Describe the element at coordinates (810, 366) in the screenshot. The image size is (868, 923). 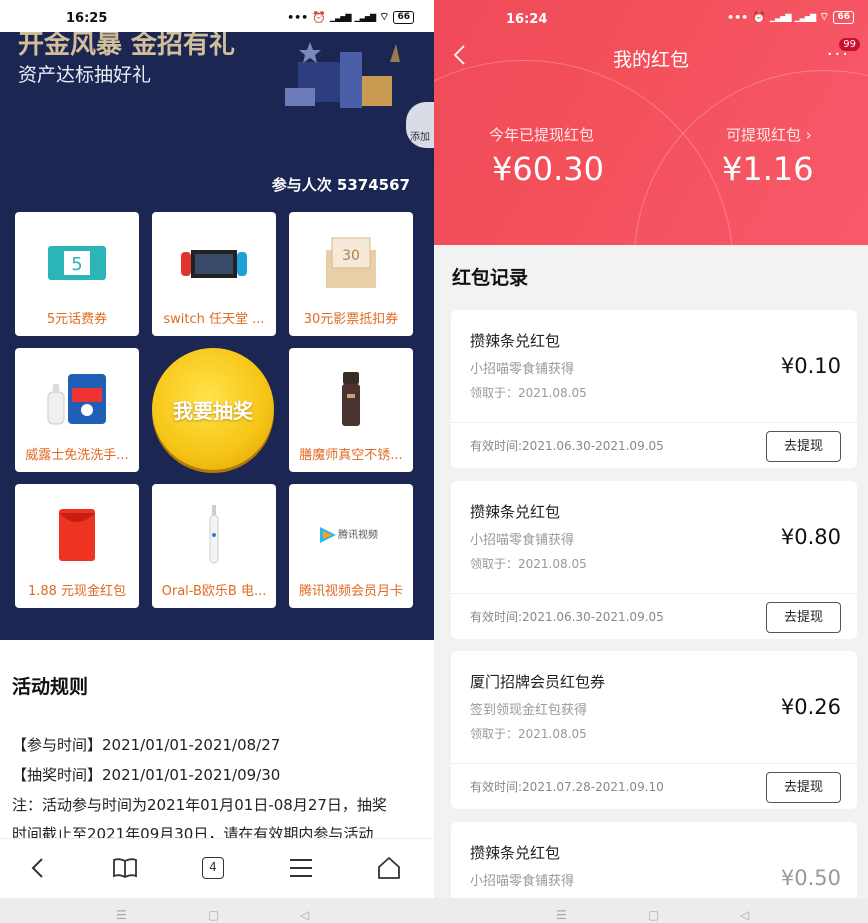
I see `packet-amount: ¥0.10` at that location.